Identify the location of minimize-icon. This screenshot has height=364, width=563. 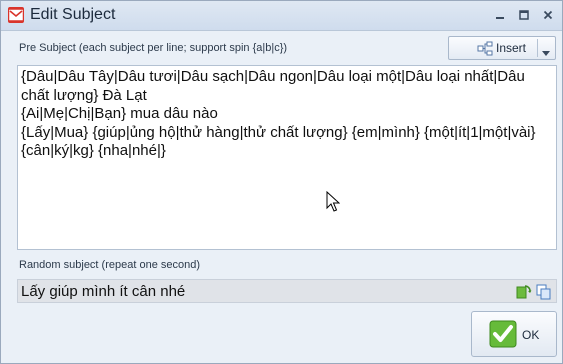
(500, 15).